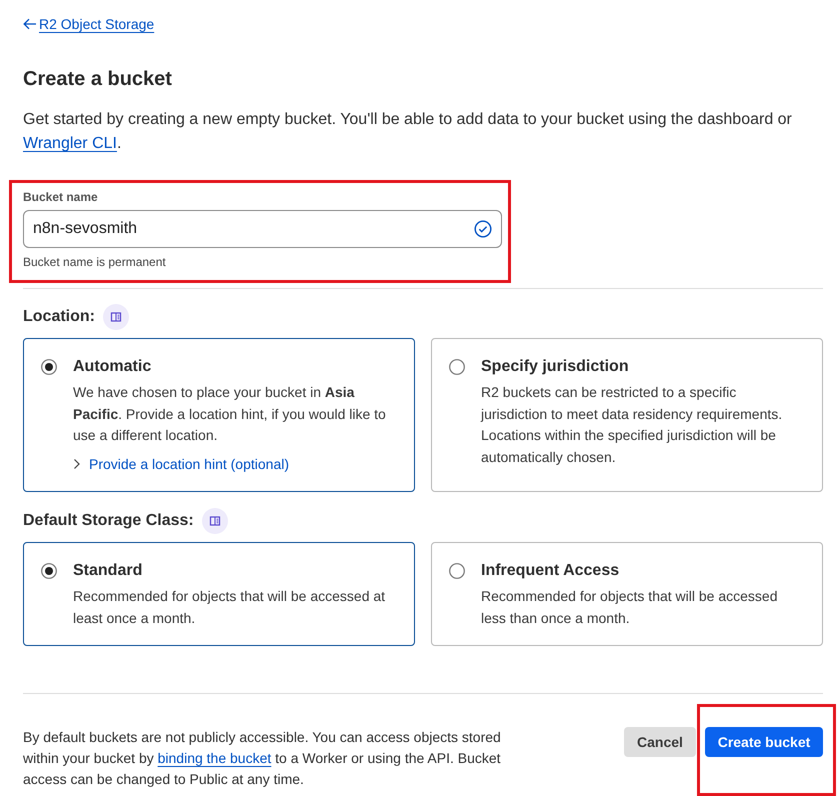 The image size is (837, 796). What do you see at coordinates (629, 607) in the screenshot?
I see `option-description: Recommended for objects that will be accessed less than once a month.` at bounding box center [629, 607].